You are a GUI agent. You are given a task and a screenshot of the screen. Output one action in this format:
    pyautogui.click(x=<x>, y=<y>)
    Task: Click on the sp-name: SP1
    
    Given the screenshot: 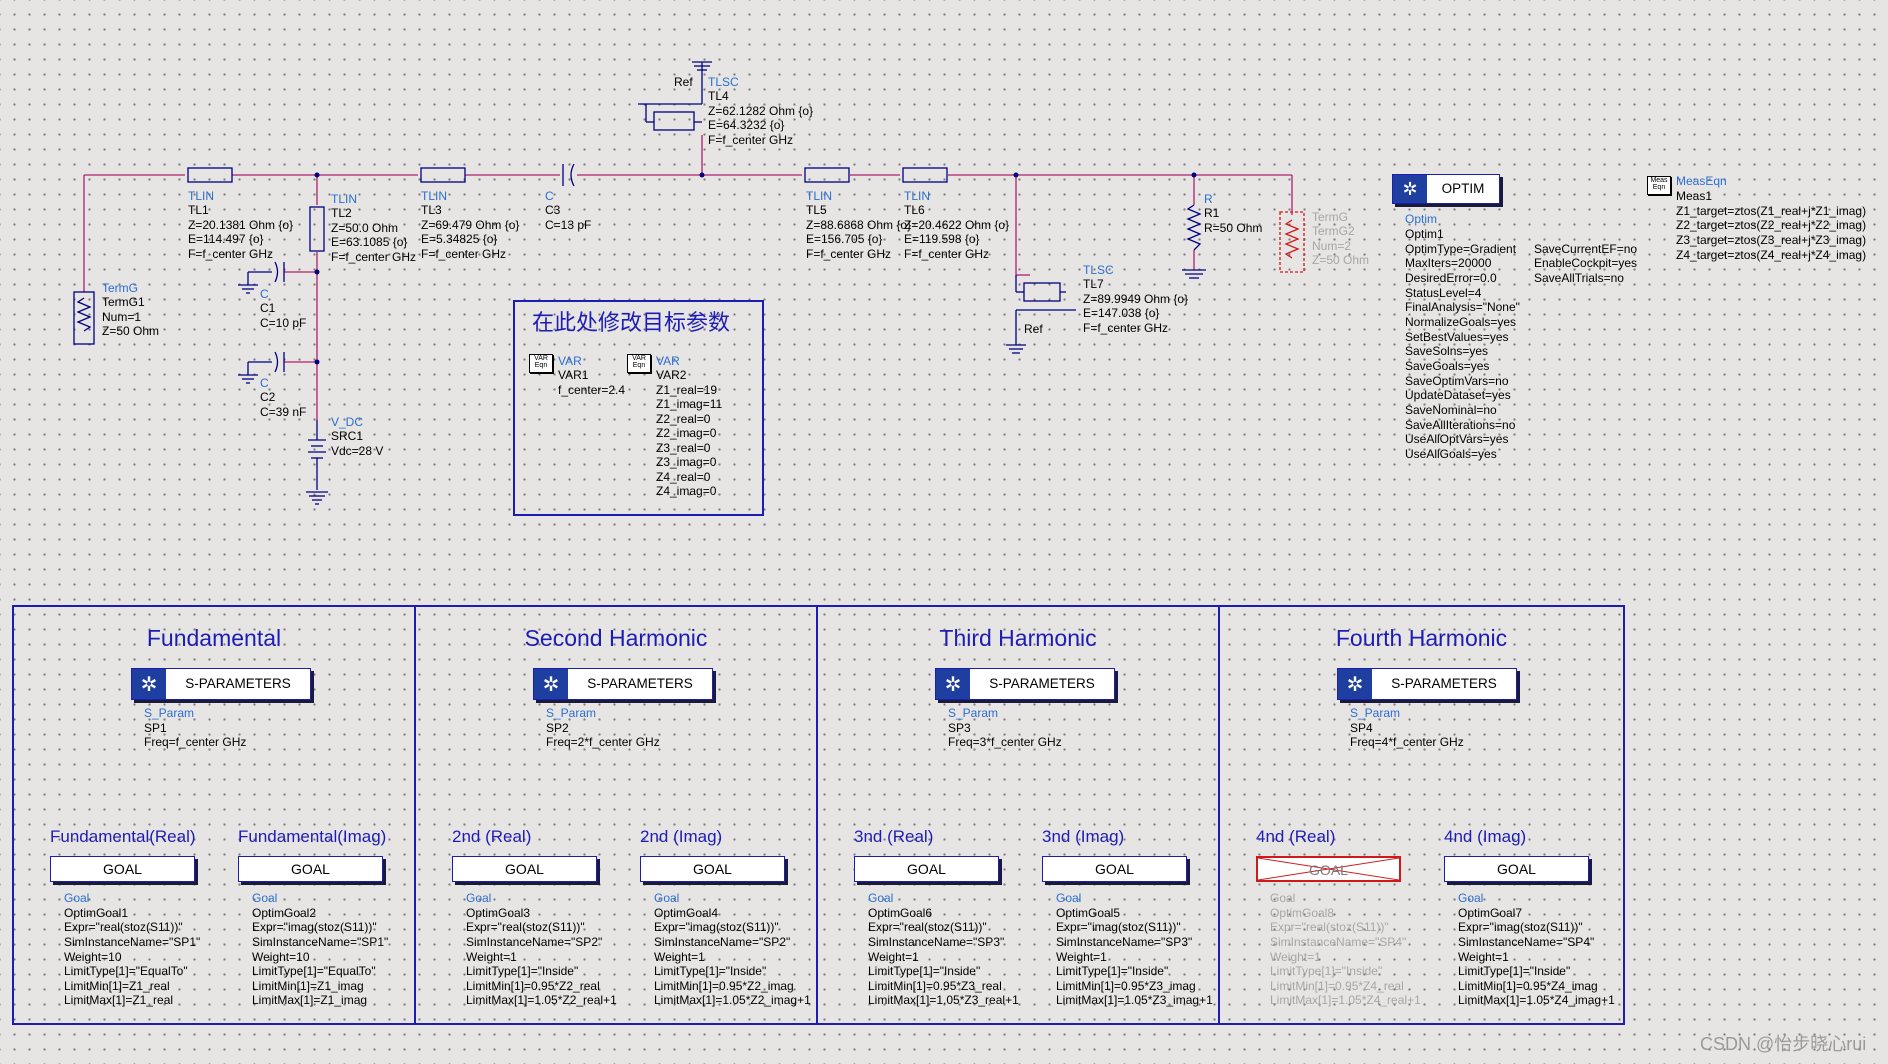 What is the action you would take?
    pyautogui.click(x=155, y=728)
    